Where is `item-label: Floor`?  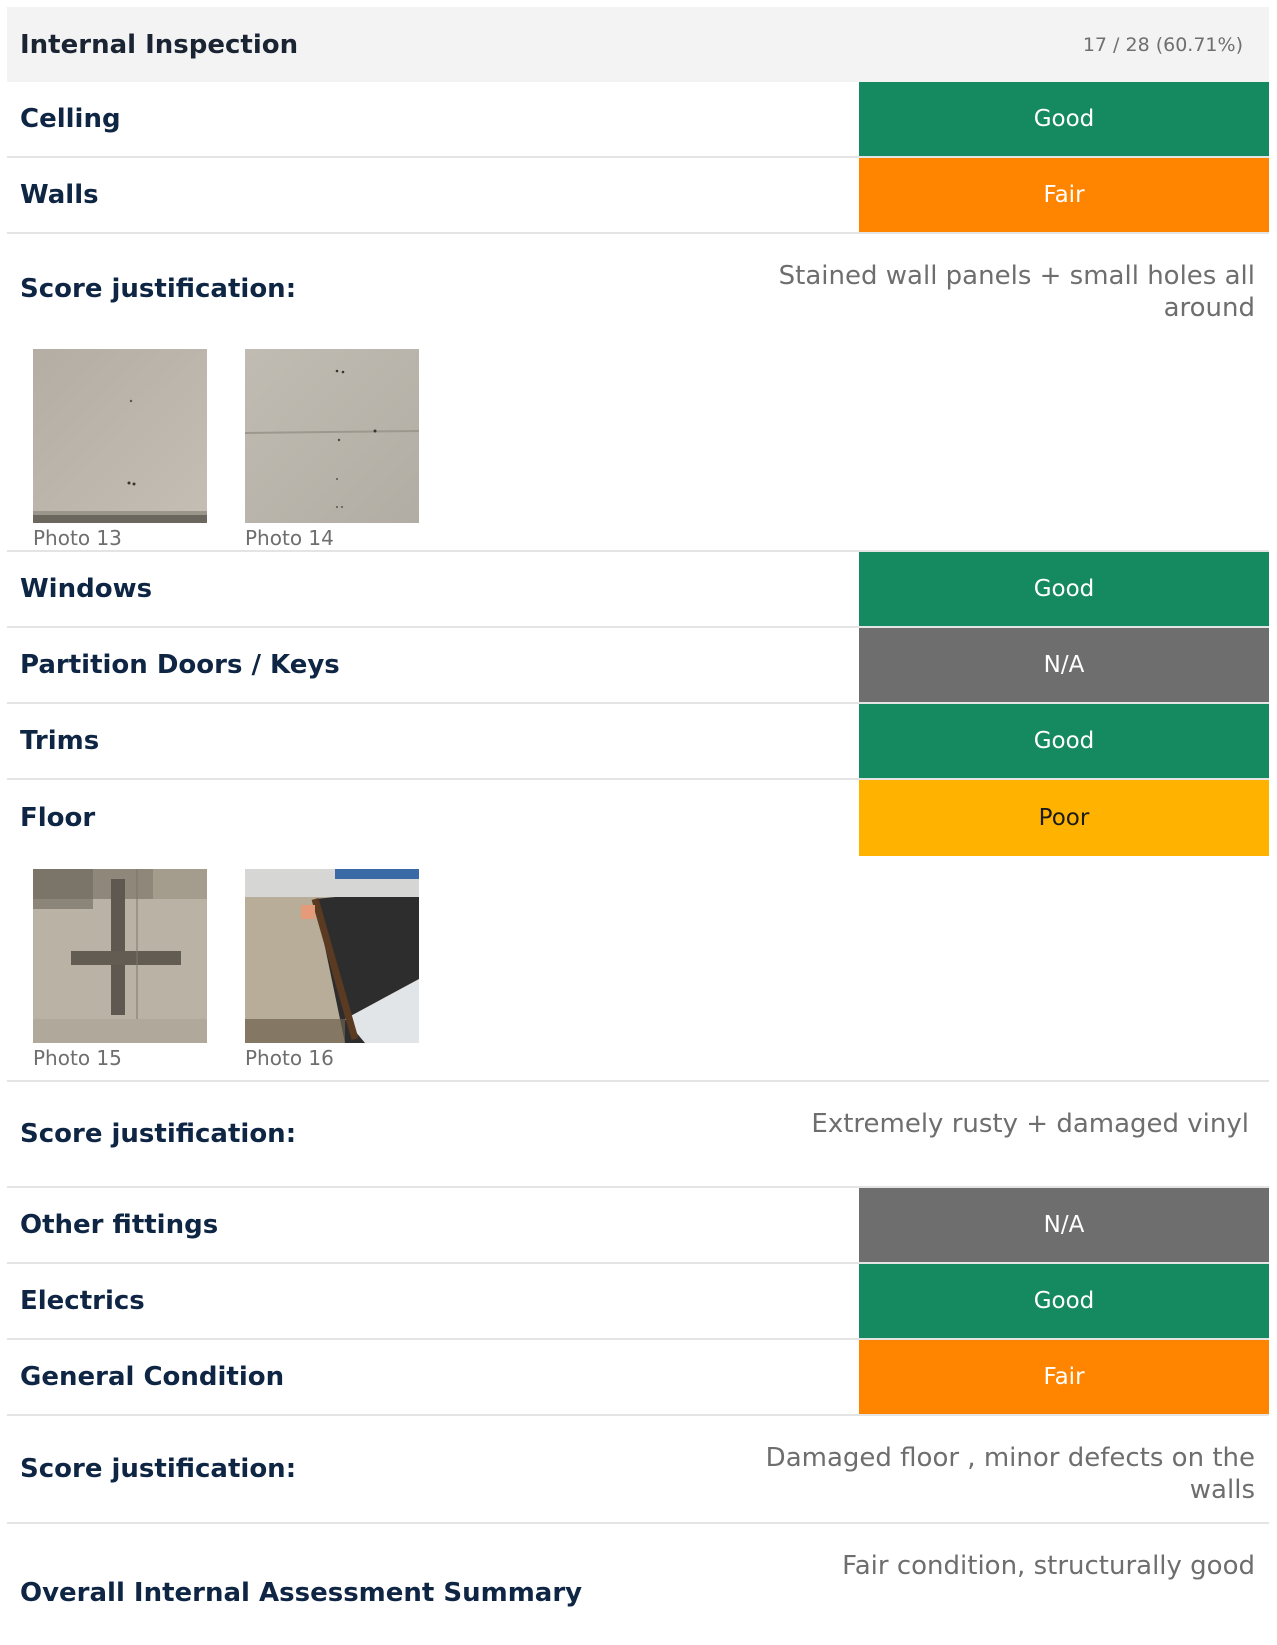
item-label: Floor is located at coordinates (58, 818).